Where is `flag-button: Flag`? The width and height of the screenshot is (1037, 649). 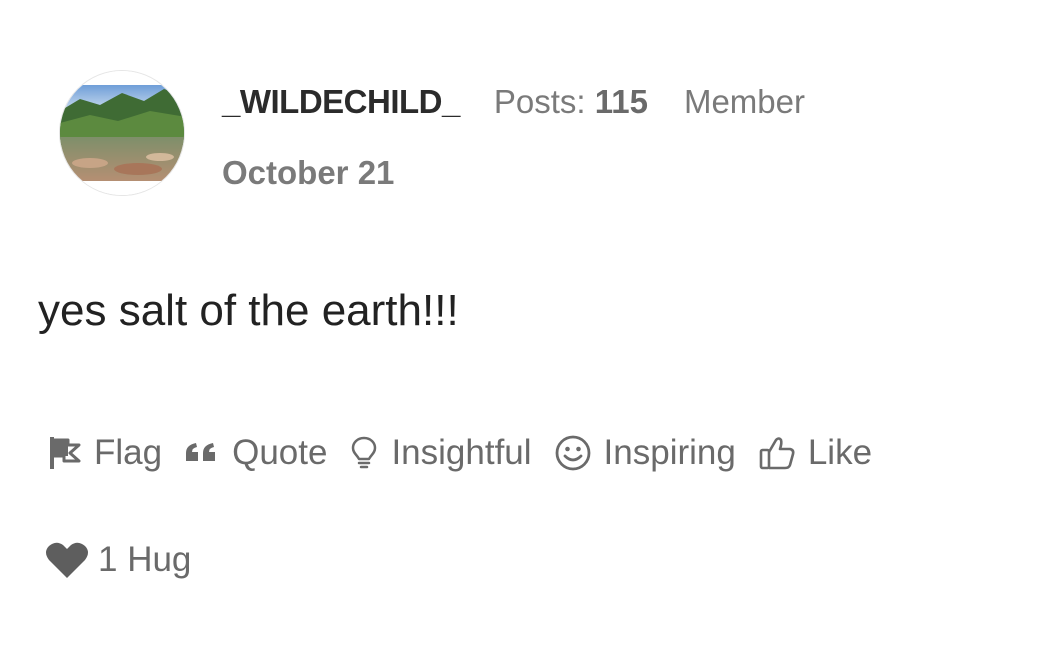 flag-button: Flag is located at coordinates (104, 453).